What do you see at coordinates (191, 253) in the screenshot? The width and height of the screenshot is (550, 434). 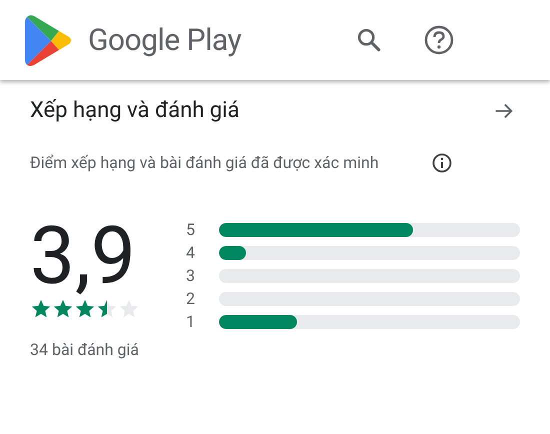 I see `star-level-label: 4` at bounding box center [191, 253].